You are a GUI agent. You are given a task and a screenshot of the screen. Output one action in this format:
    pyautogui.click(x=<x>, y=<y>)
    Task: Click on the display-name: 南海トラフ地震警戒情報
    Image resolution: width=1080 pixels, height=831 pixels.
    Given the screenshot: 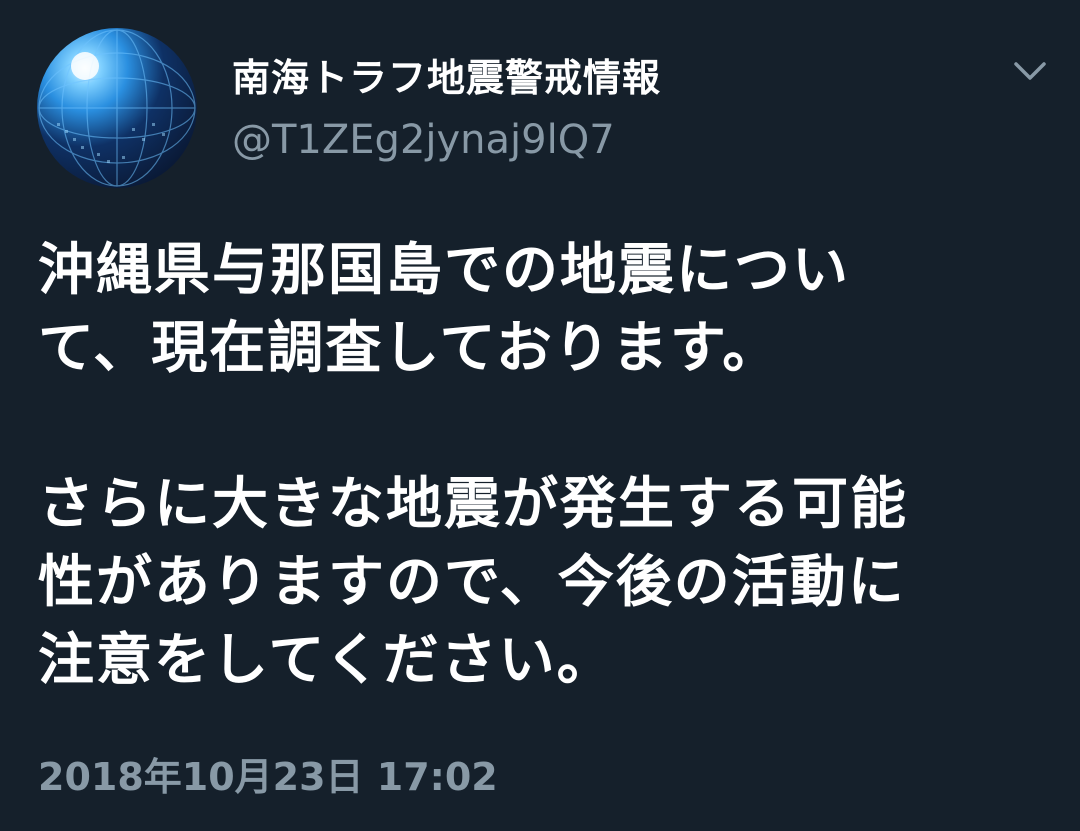 What is the action you would take?
    pyautogui.click(x=446, y=78)
    